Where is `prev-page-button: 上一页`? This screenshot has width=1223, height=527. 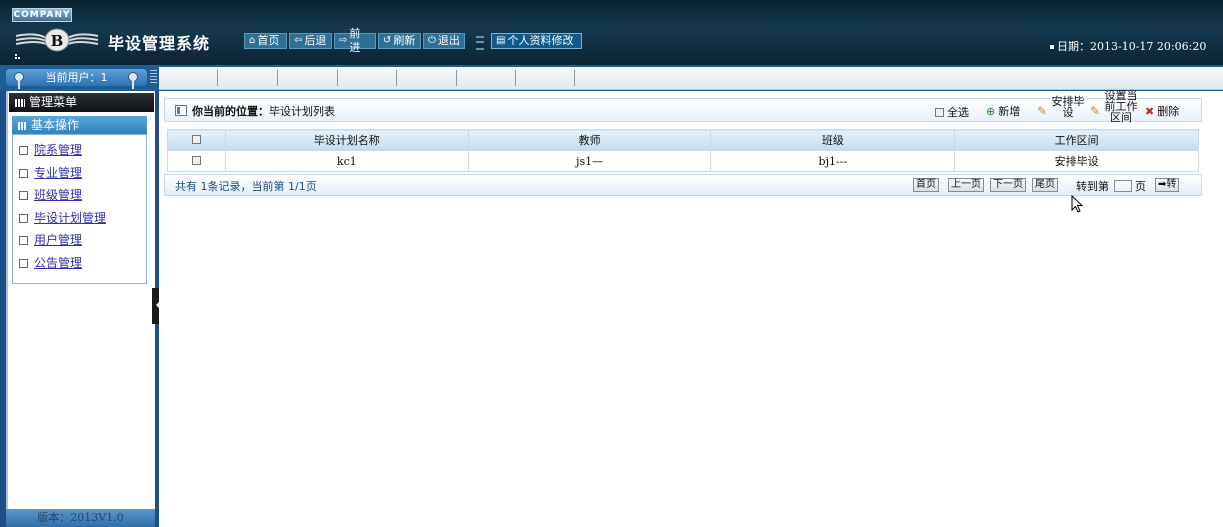 prev-page-button: 上一页 is located at coordinates (966, 185).